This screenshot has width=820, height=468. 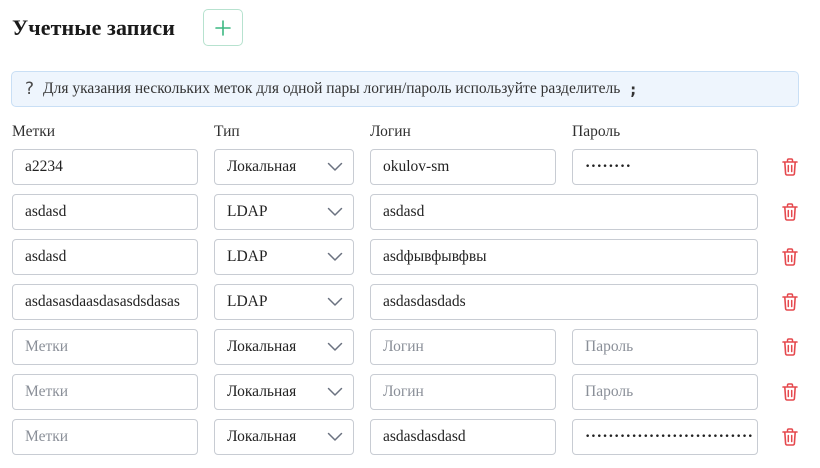 I want to click on login-input: asdasdasdads, so click(x=564, y=302).